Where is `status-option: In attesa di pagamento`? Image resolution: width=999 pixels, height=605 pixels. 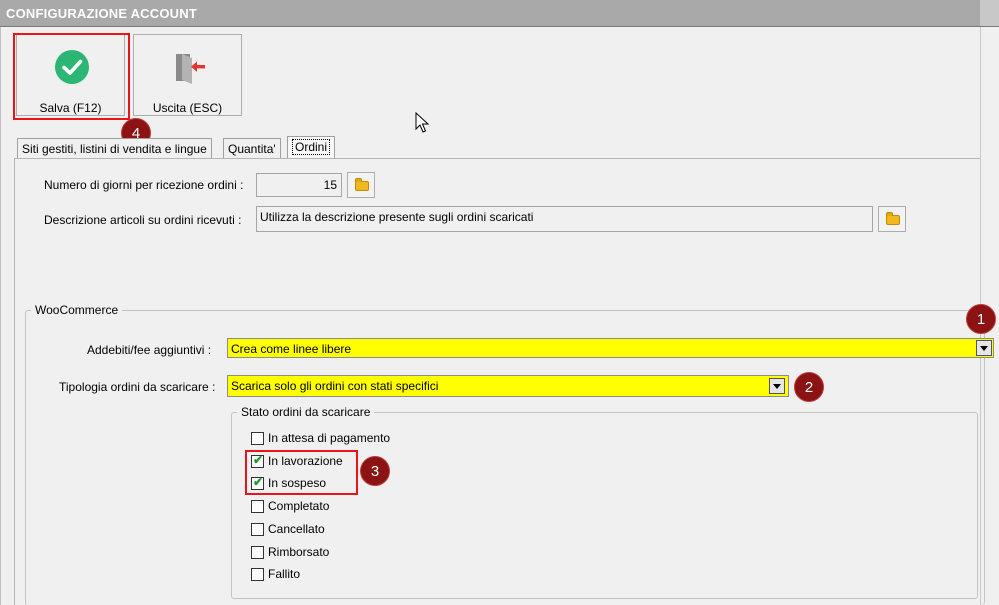 status-option: In attesa di pagamento is located at coordinates (331, 439).